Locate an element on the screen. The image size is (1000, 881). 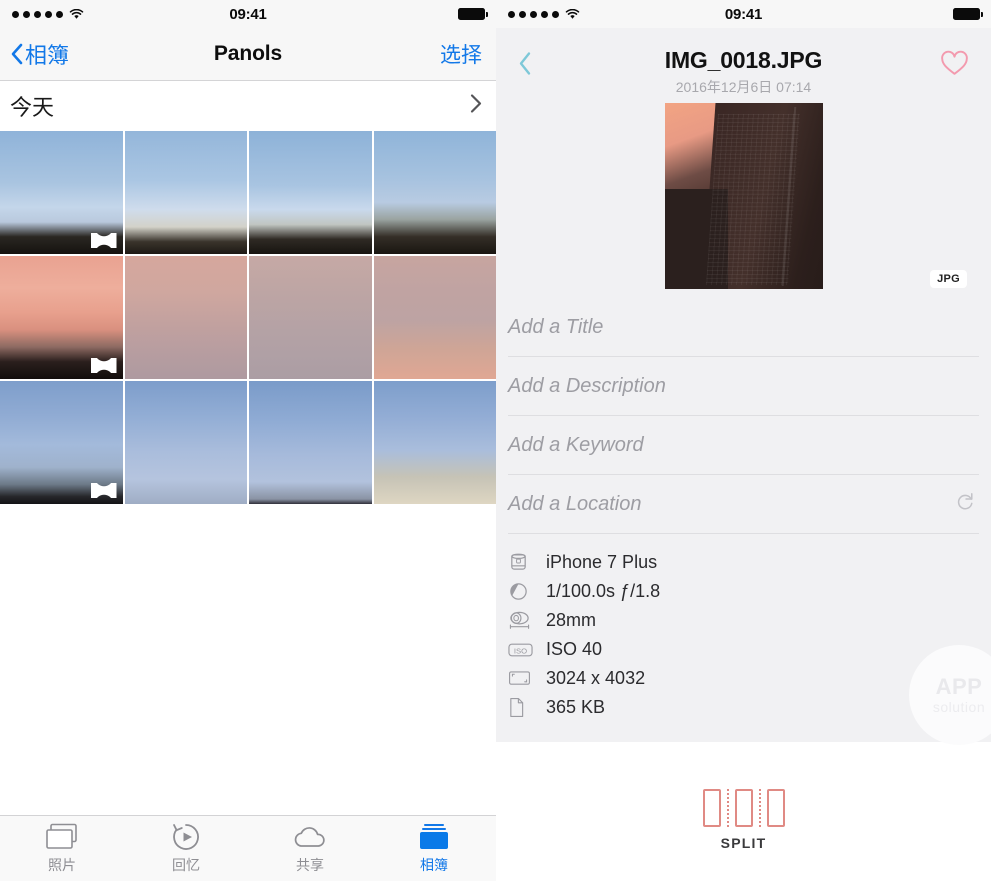
aperture-icon is located at coordinates (525, 591).